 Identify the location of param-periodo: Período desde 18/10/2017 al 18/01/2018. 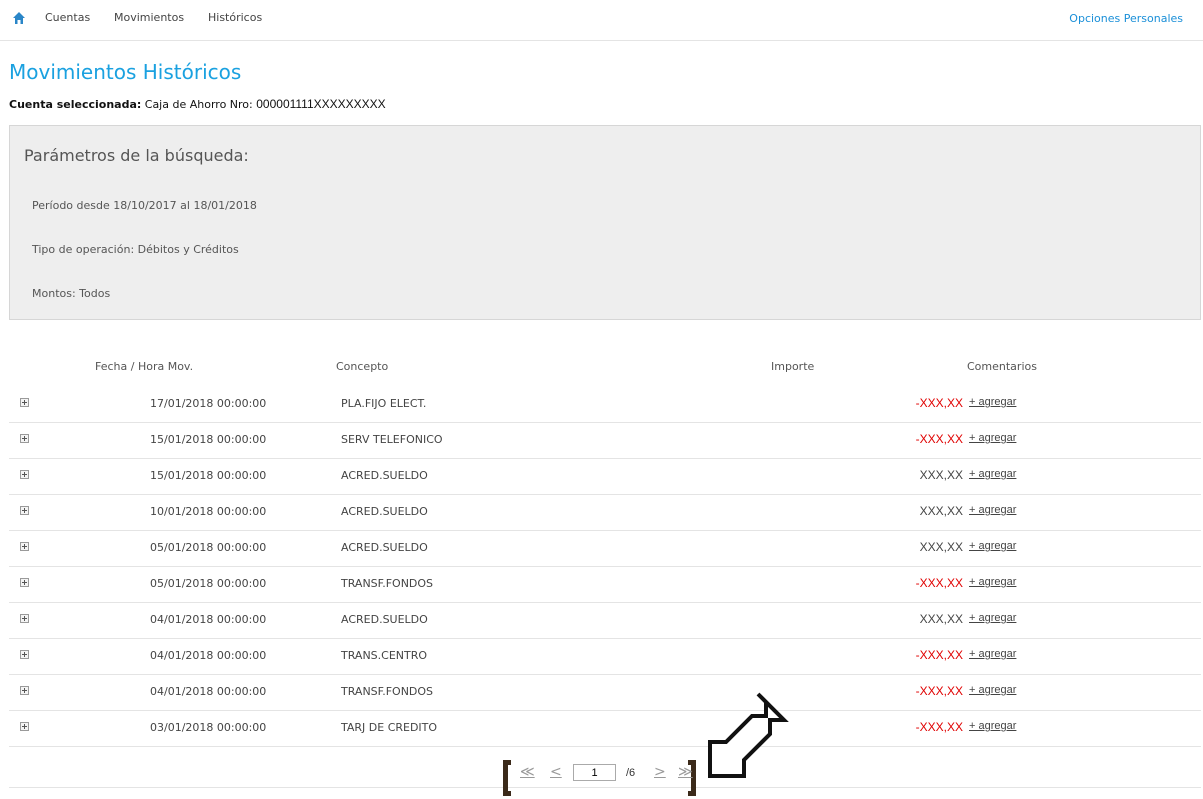
(144, 205).